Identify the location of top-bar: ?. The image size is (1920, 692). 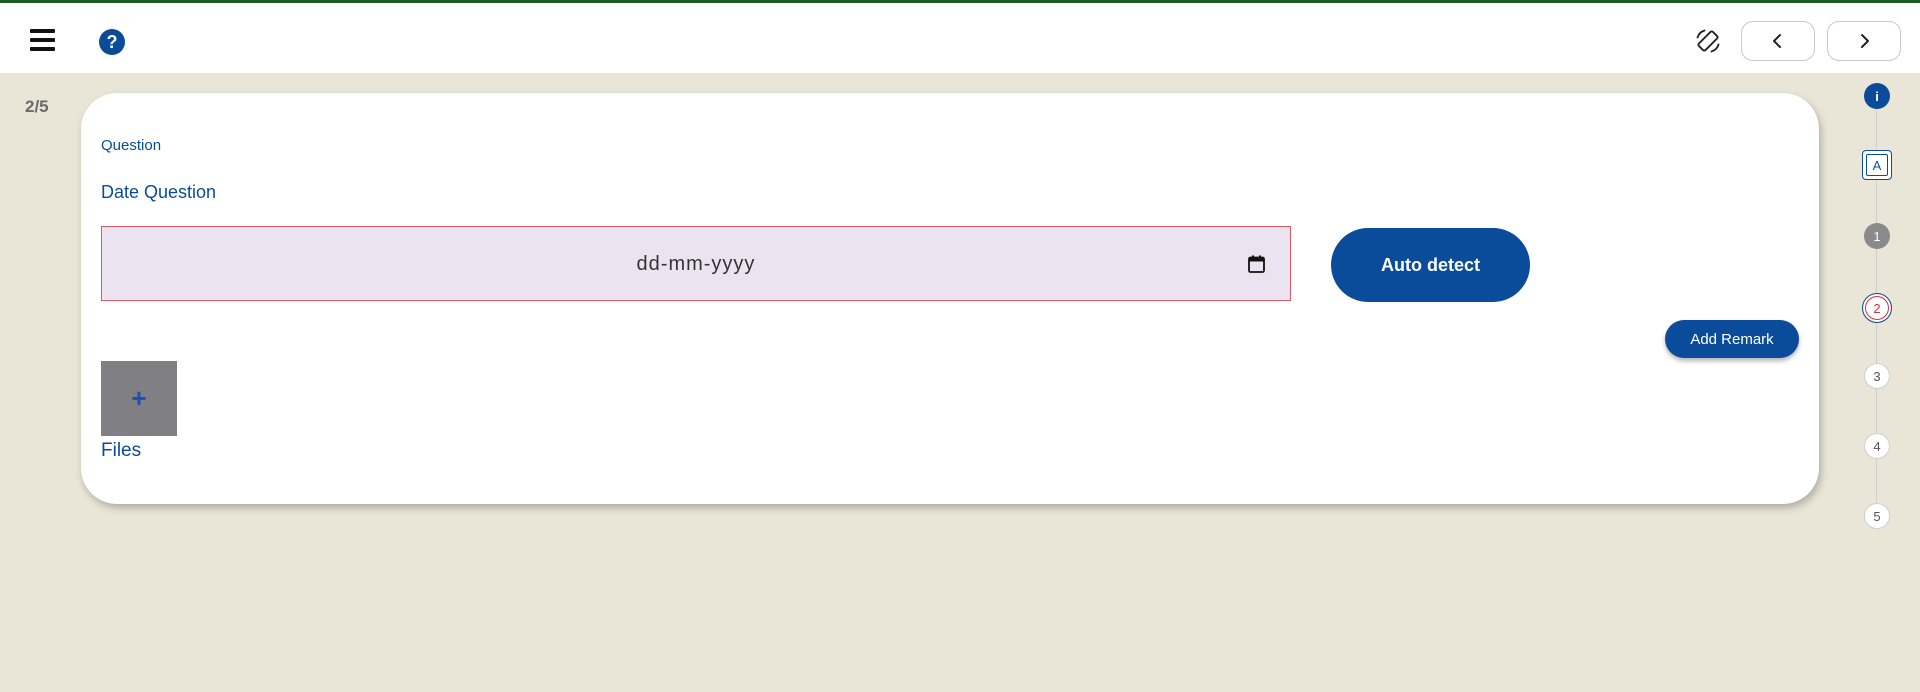
(960, 36).